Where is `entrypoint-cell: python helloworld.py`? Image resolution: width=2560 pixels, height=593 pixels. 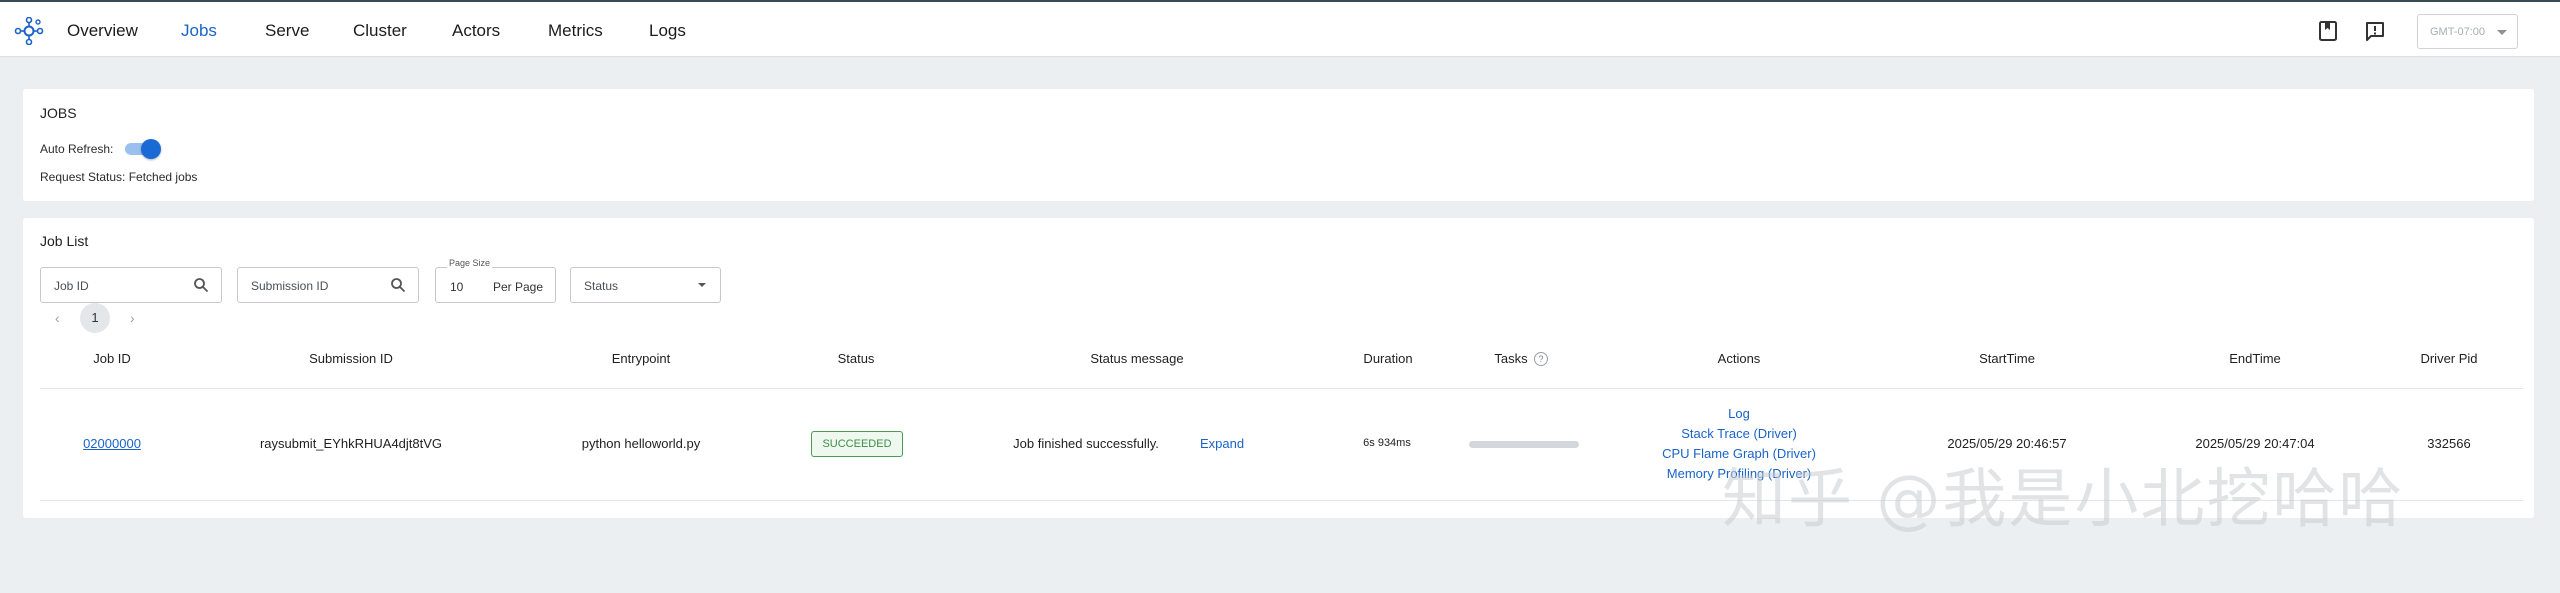
entrypoint-cell: python helloworld.py is located at coordinates (641, 443).